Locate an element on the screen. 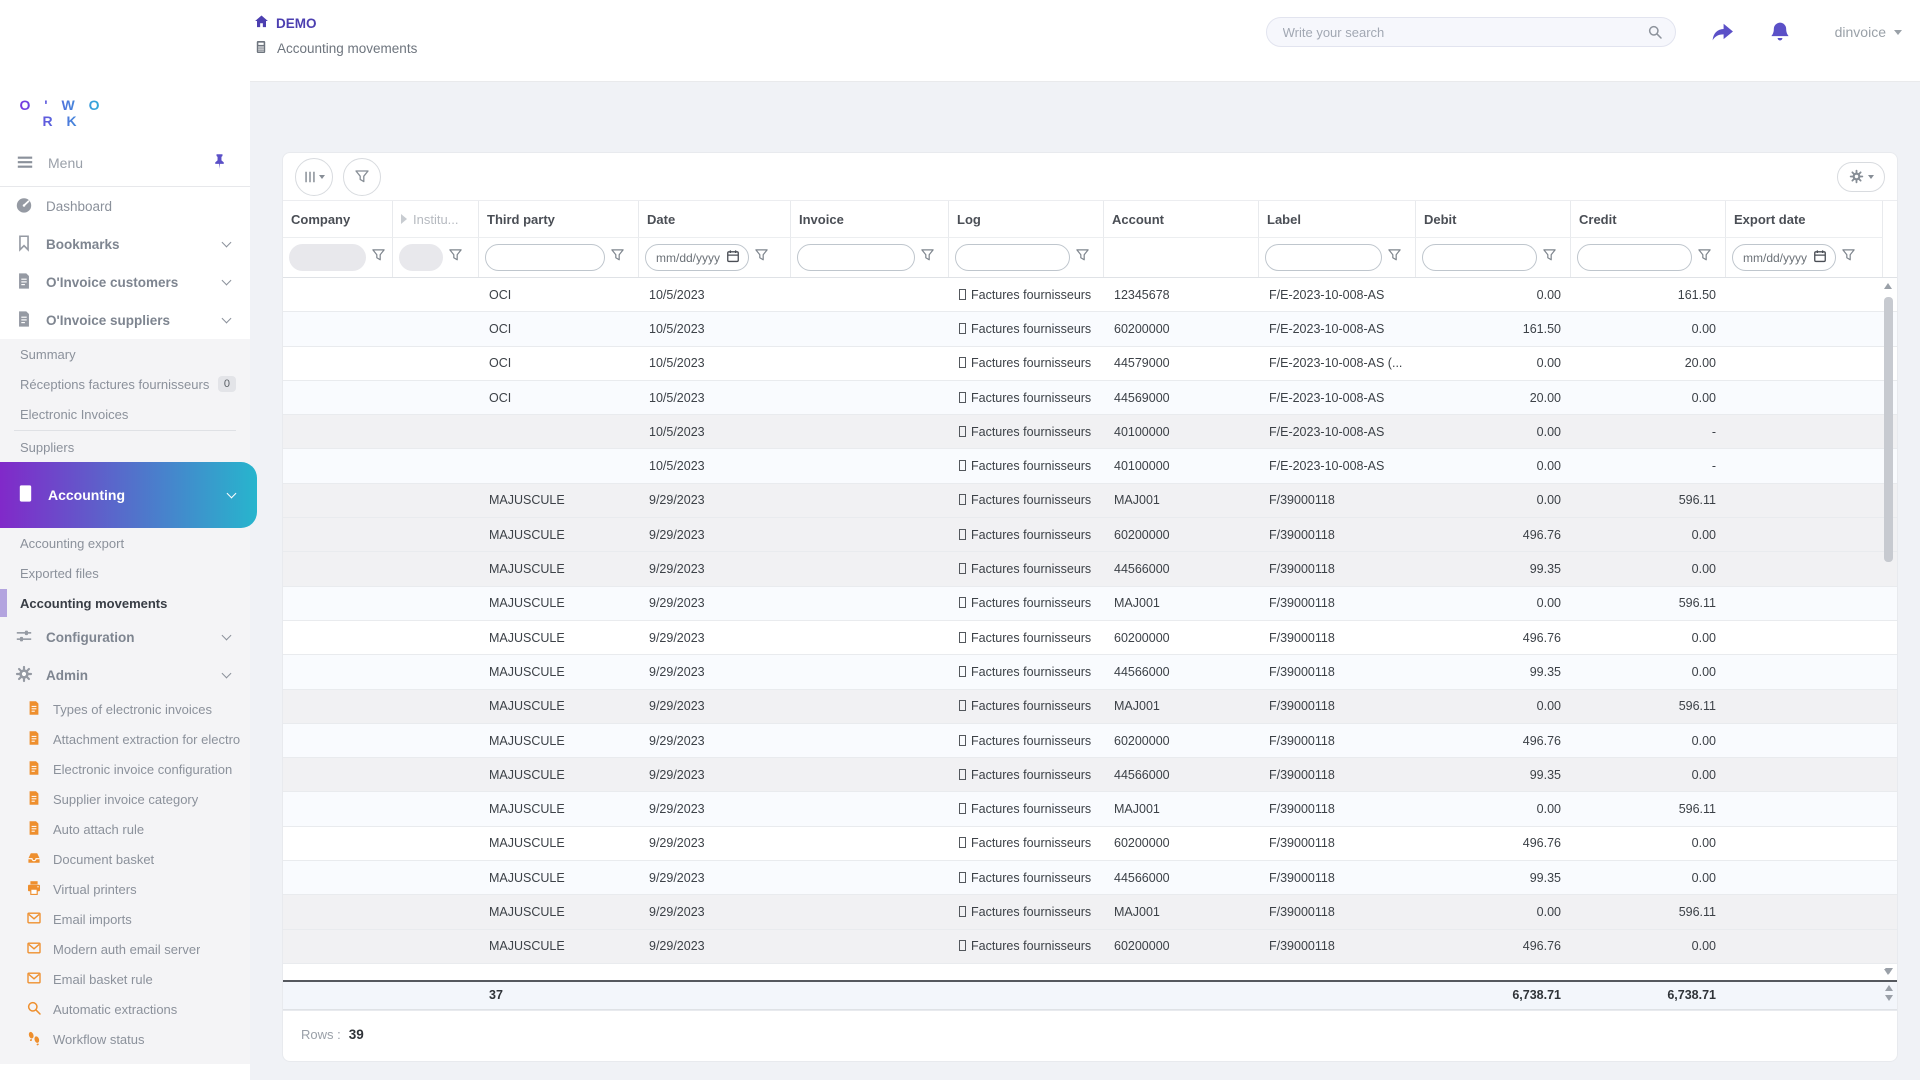 The image size is (1920, 1080). column-header-debit: Debit is located at coordinates (1493, 219).